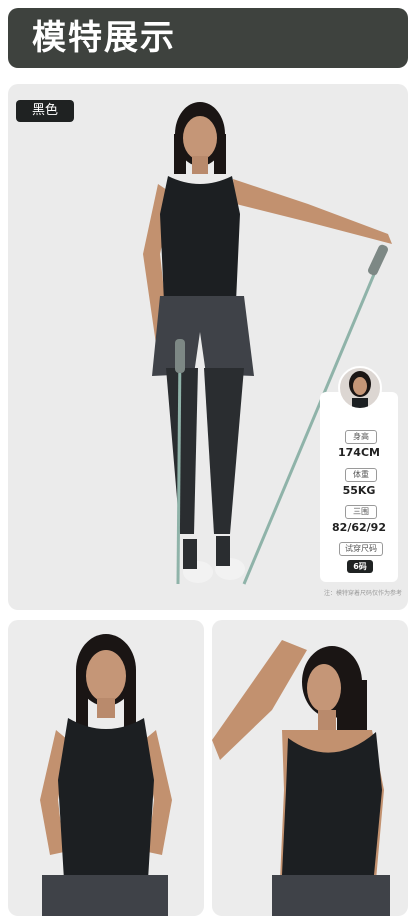  What do you see at coordinates (361, 437) in the screenshot?
I see `height-label: 身高` at bounding box center [361, 437].